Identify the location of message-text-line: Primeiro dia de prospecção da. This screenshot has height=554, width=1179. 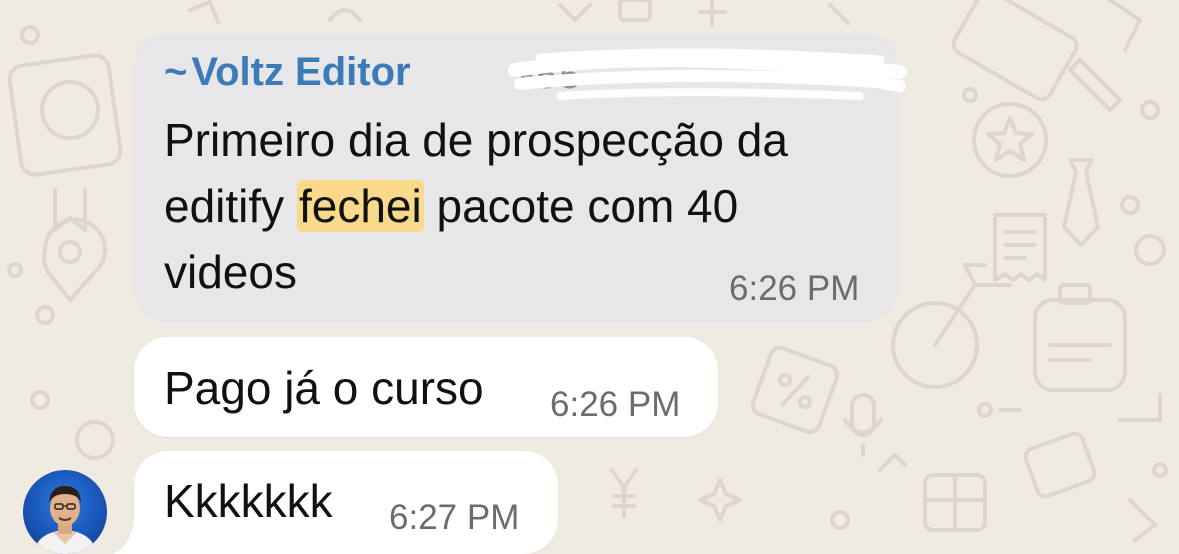
(476, 140).